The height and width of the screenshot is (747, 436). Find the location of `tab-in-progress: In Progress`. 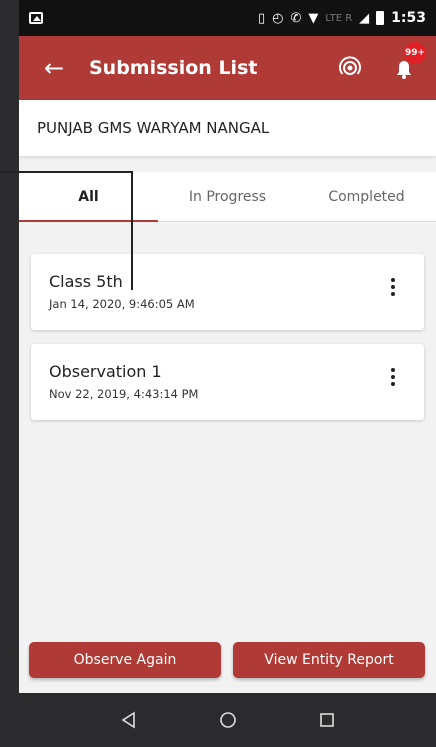

tab-in-progress: In Progress is located at coordinates (227, 196).